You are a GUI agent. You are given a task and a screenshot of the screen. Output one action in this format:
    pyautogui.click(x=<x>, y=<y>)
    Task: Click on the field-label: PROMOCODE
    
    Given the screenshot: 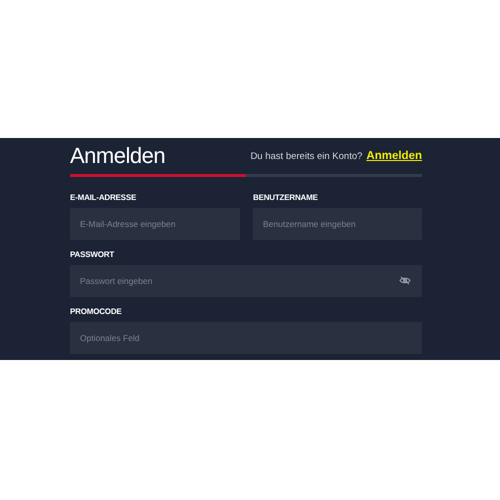 What is the action you would take?
    pyautogui.click(x=96, y=312)
    